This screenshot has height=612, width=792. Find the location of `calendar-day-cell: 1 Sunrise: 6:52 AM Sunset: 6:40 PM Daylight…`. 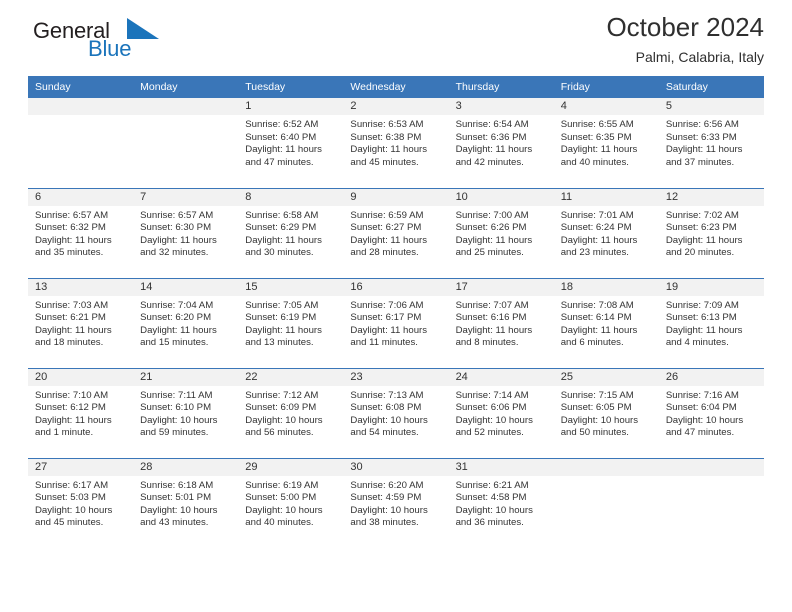

calendar-day-cell: 1 Sunrise: 6:52 AM Sunset: 6:40 PM Daylight… is located at coordinates (291, 143).